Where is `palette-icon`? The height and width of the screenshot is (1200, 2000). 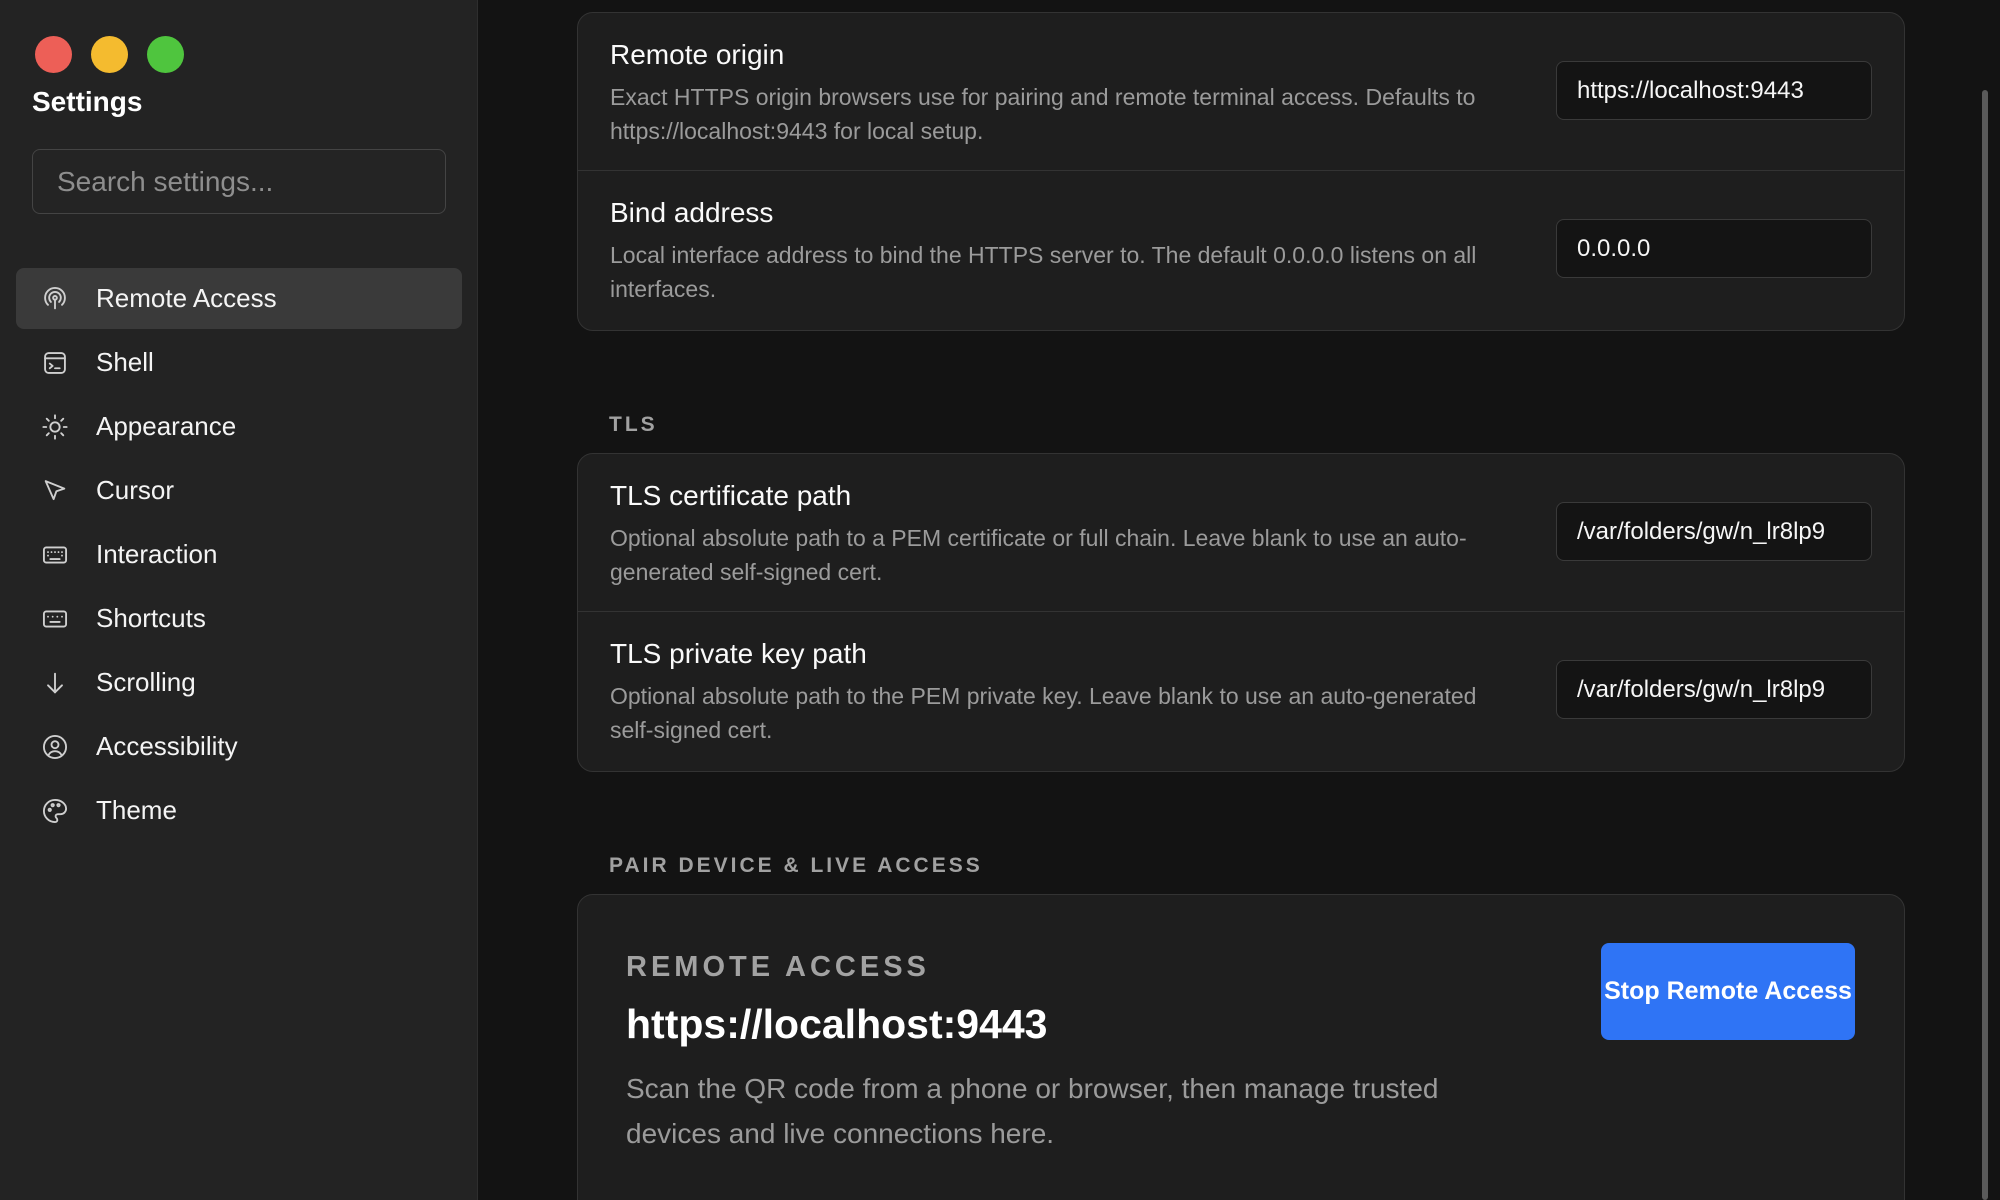 palette-icon is located at coordinates (55, 811).